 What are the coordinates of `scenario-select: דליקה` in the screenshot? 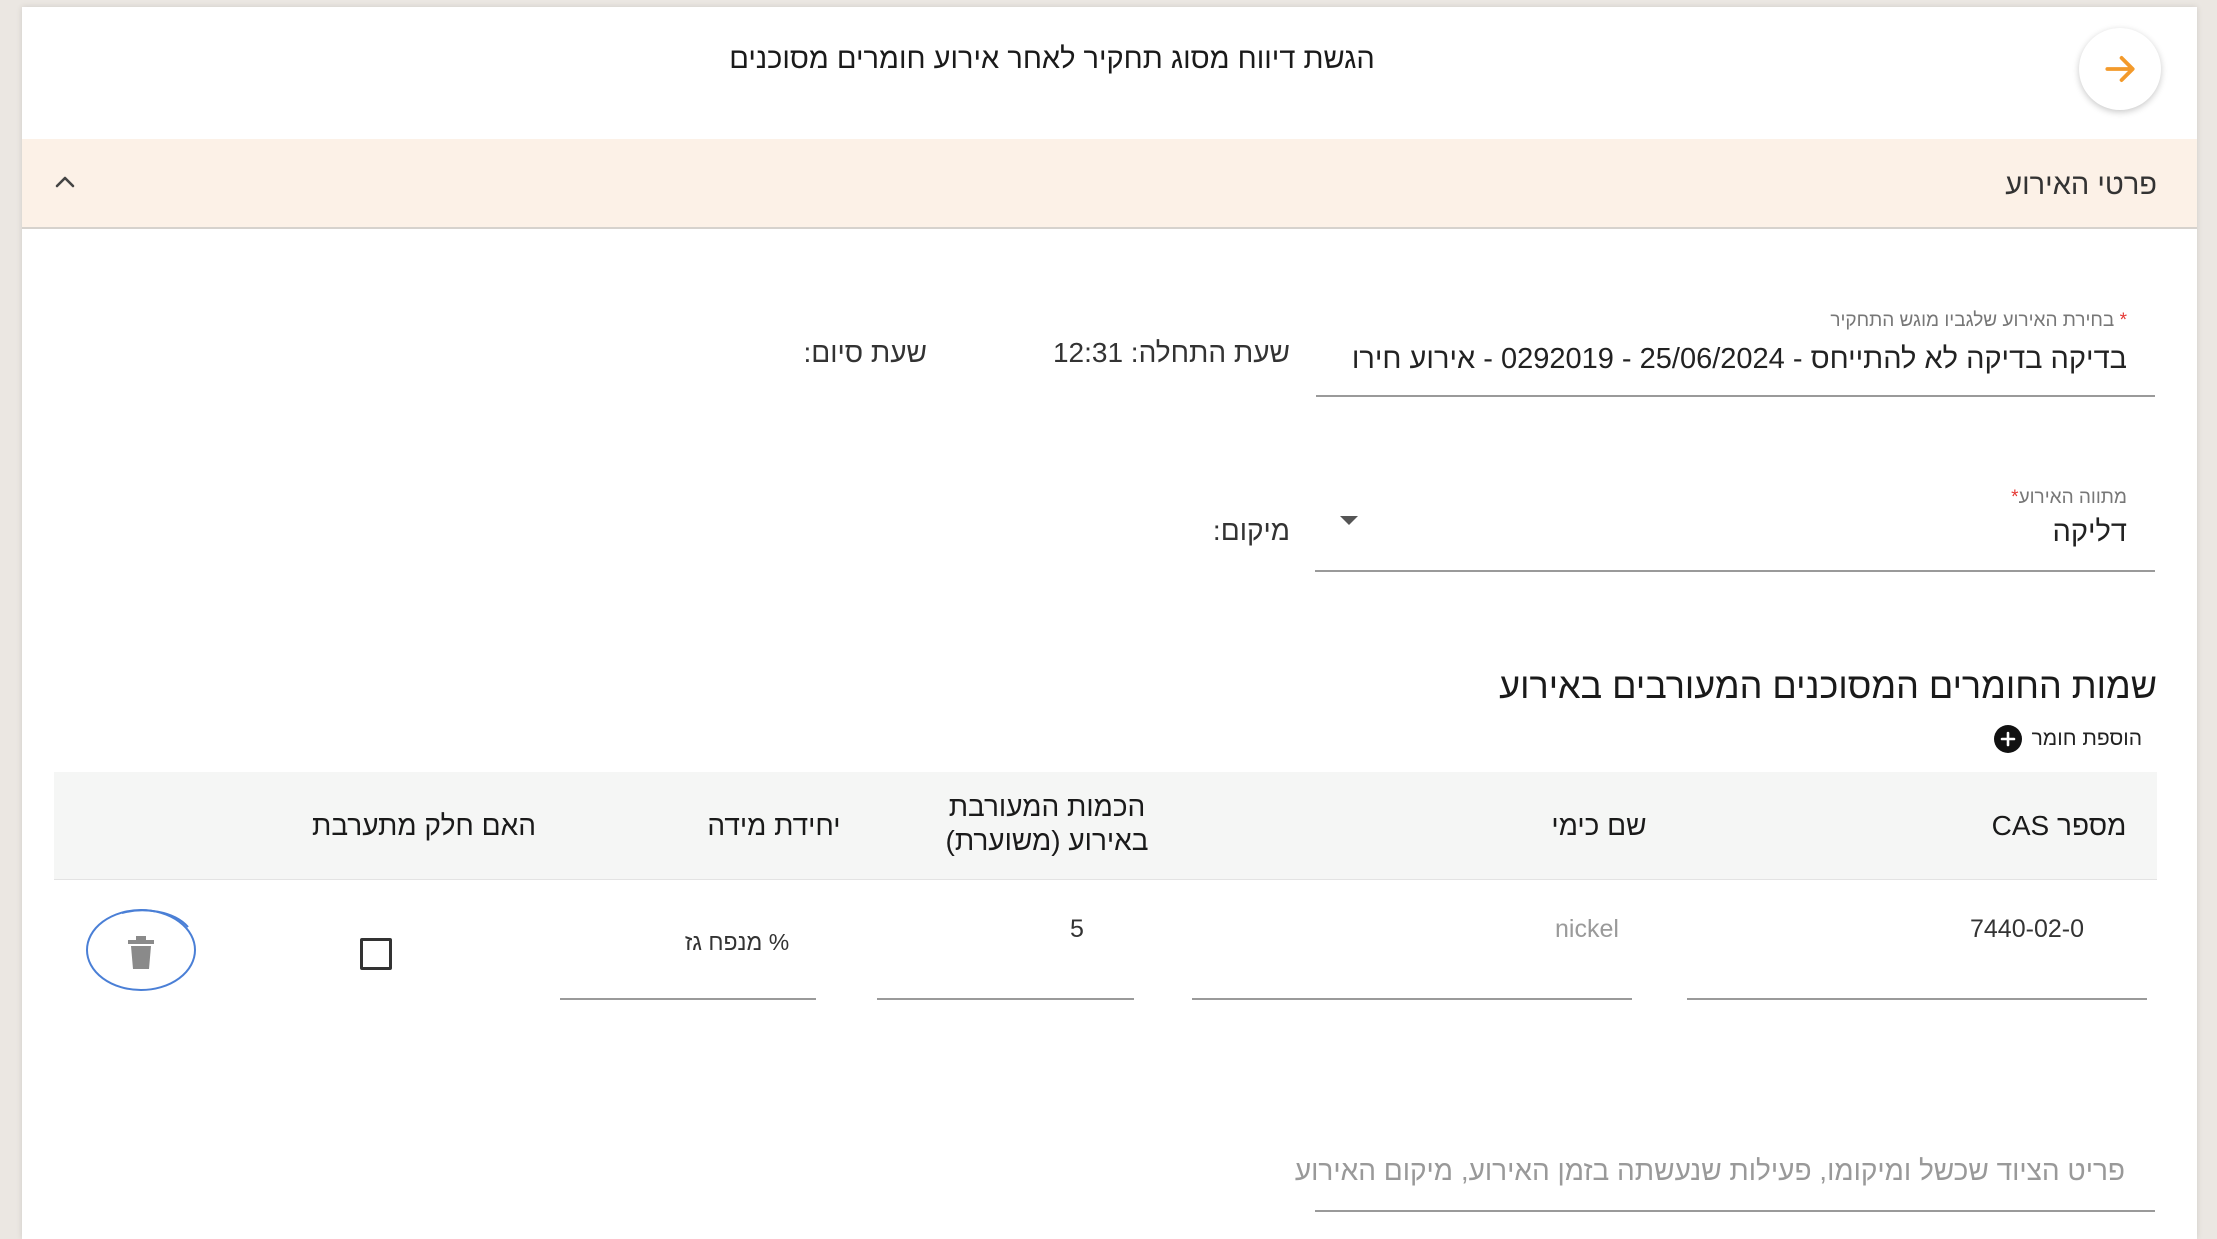 It's located at (2090, 532).